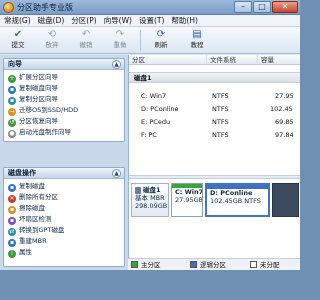  Describe the element at coordinates (149, 135) in the screenshot. I see `partition-name: F: PC` at that location.